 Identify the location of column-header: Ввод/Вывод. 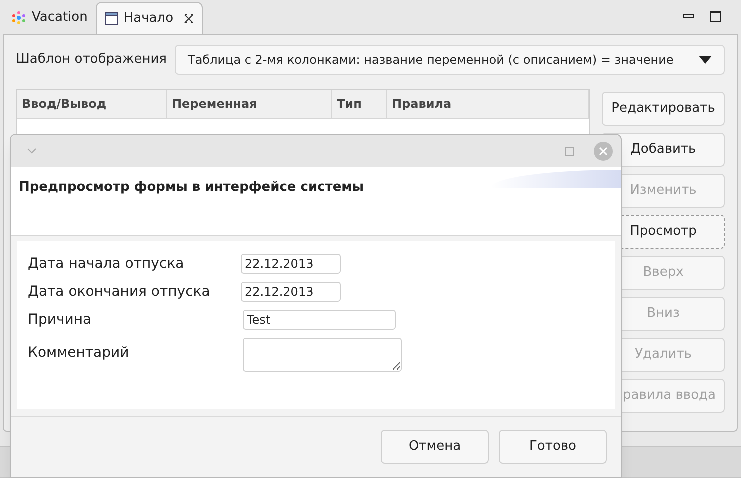
(92, 104).